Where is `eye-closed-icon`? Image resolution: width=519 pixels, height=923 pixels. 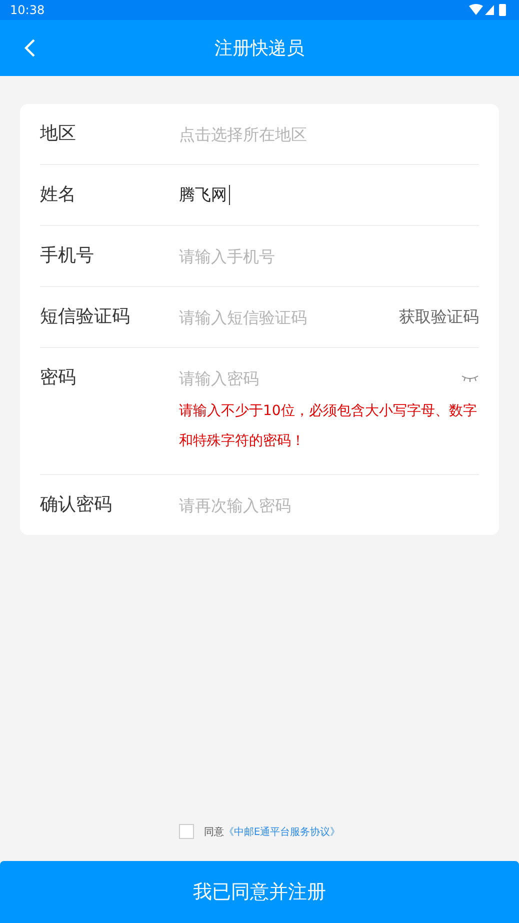 eye-closed-icon is located at coordinates (470, 378).